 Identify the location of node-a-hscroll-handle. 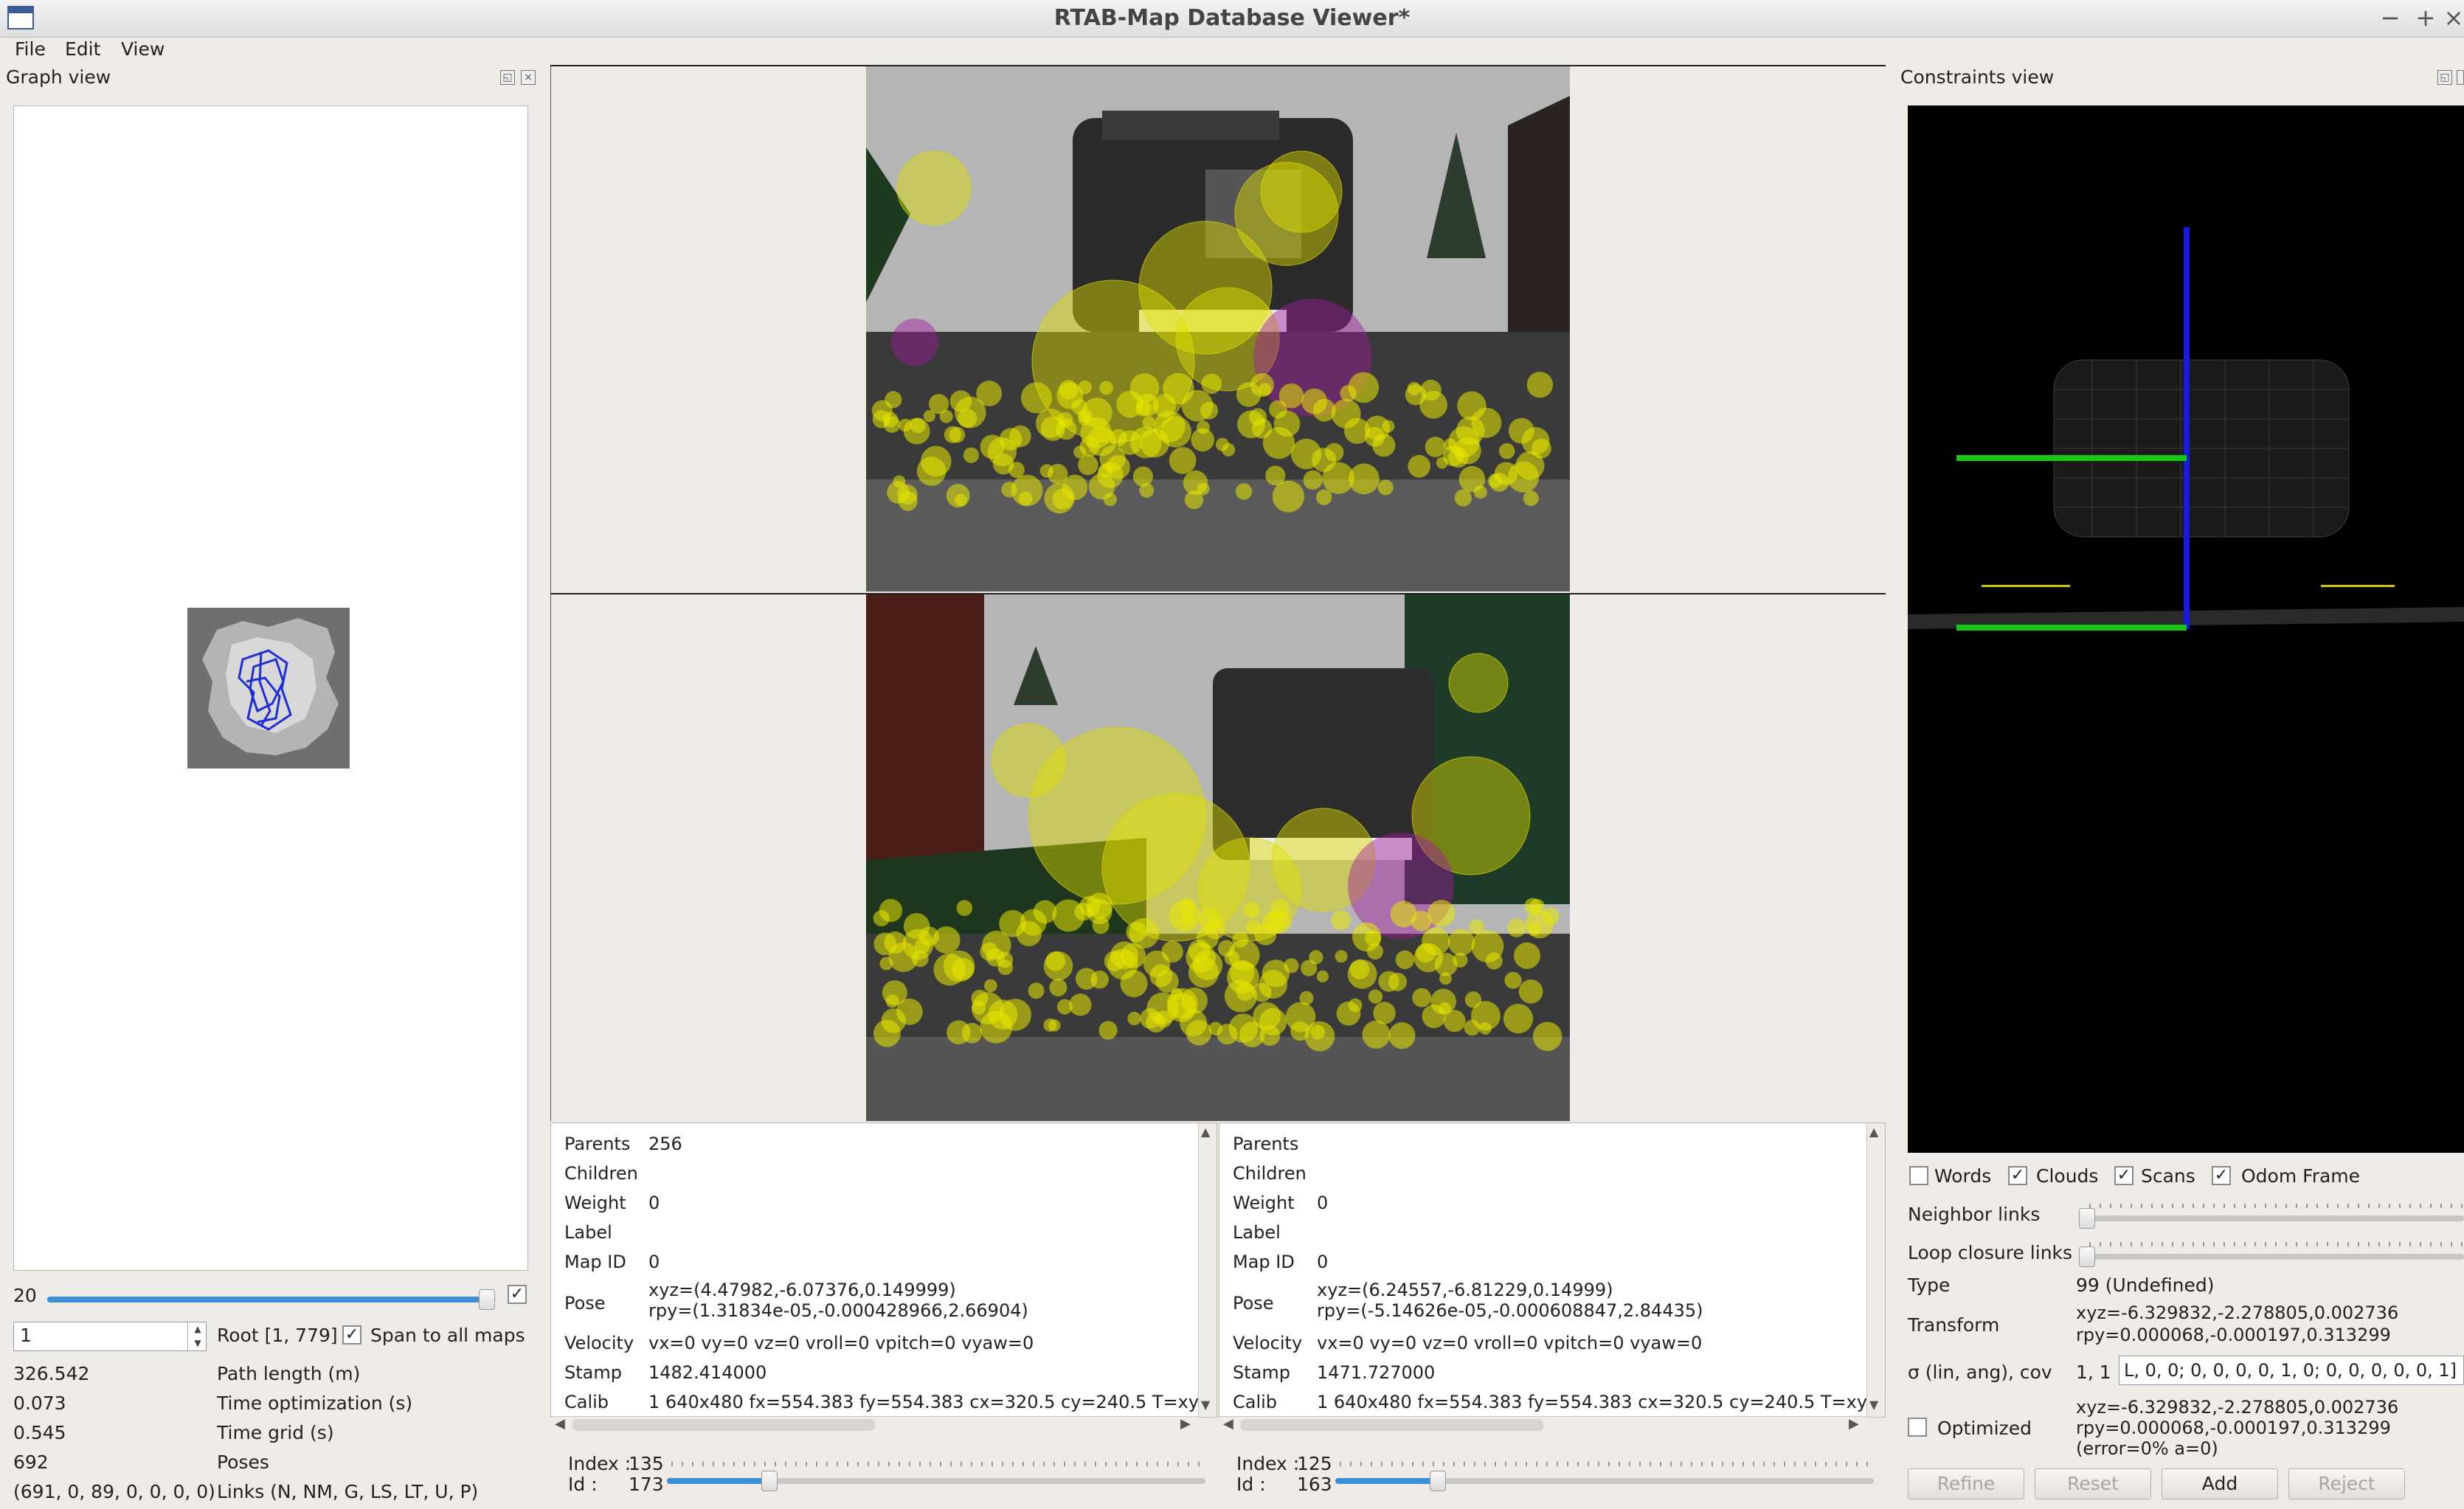
(723, 1425).